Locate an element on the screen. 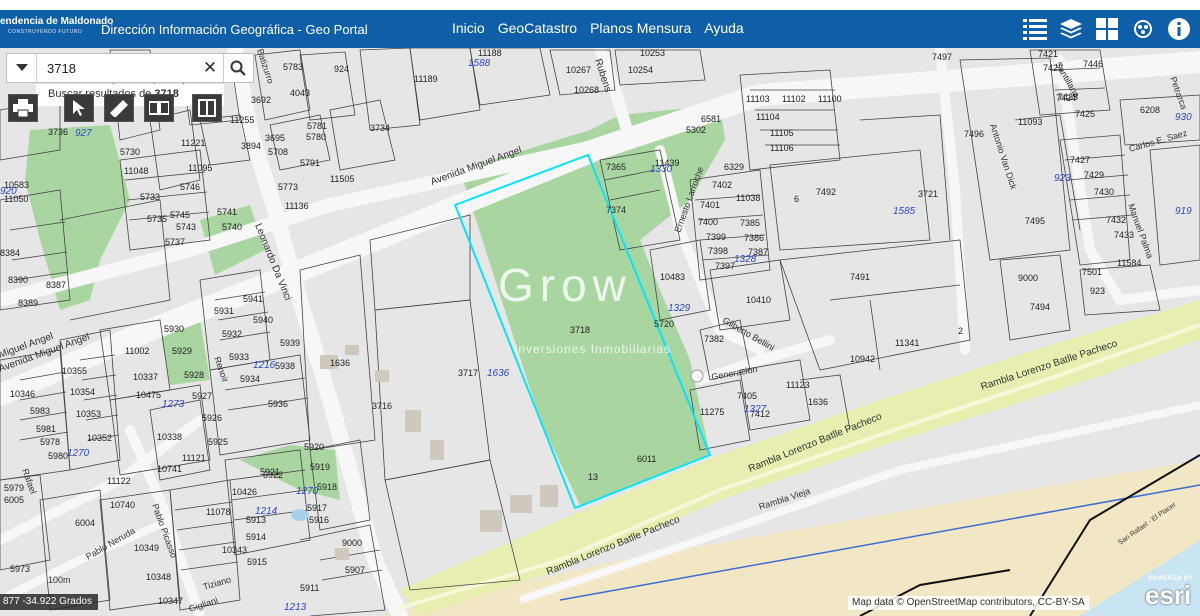  parcel-label: 11104 is located at coordinates (768, 117).